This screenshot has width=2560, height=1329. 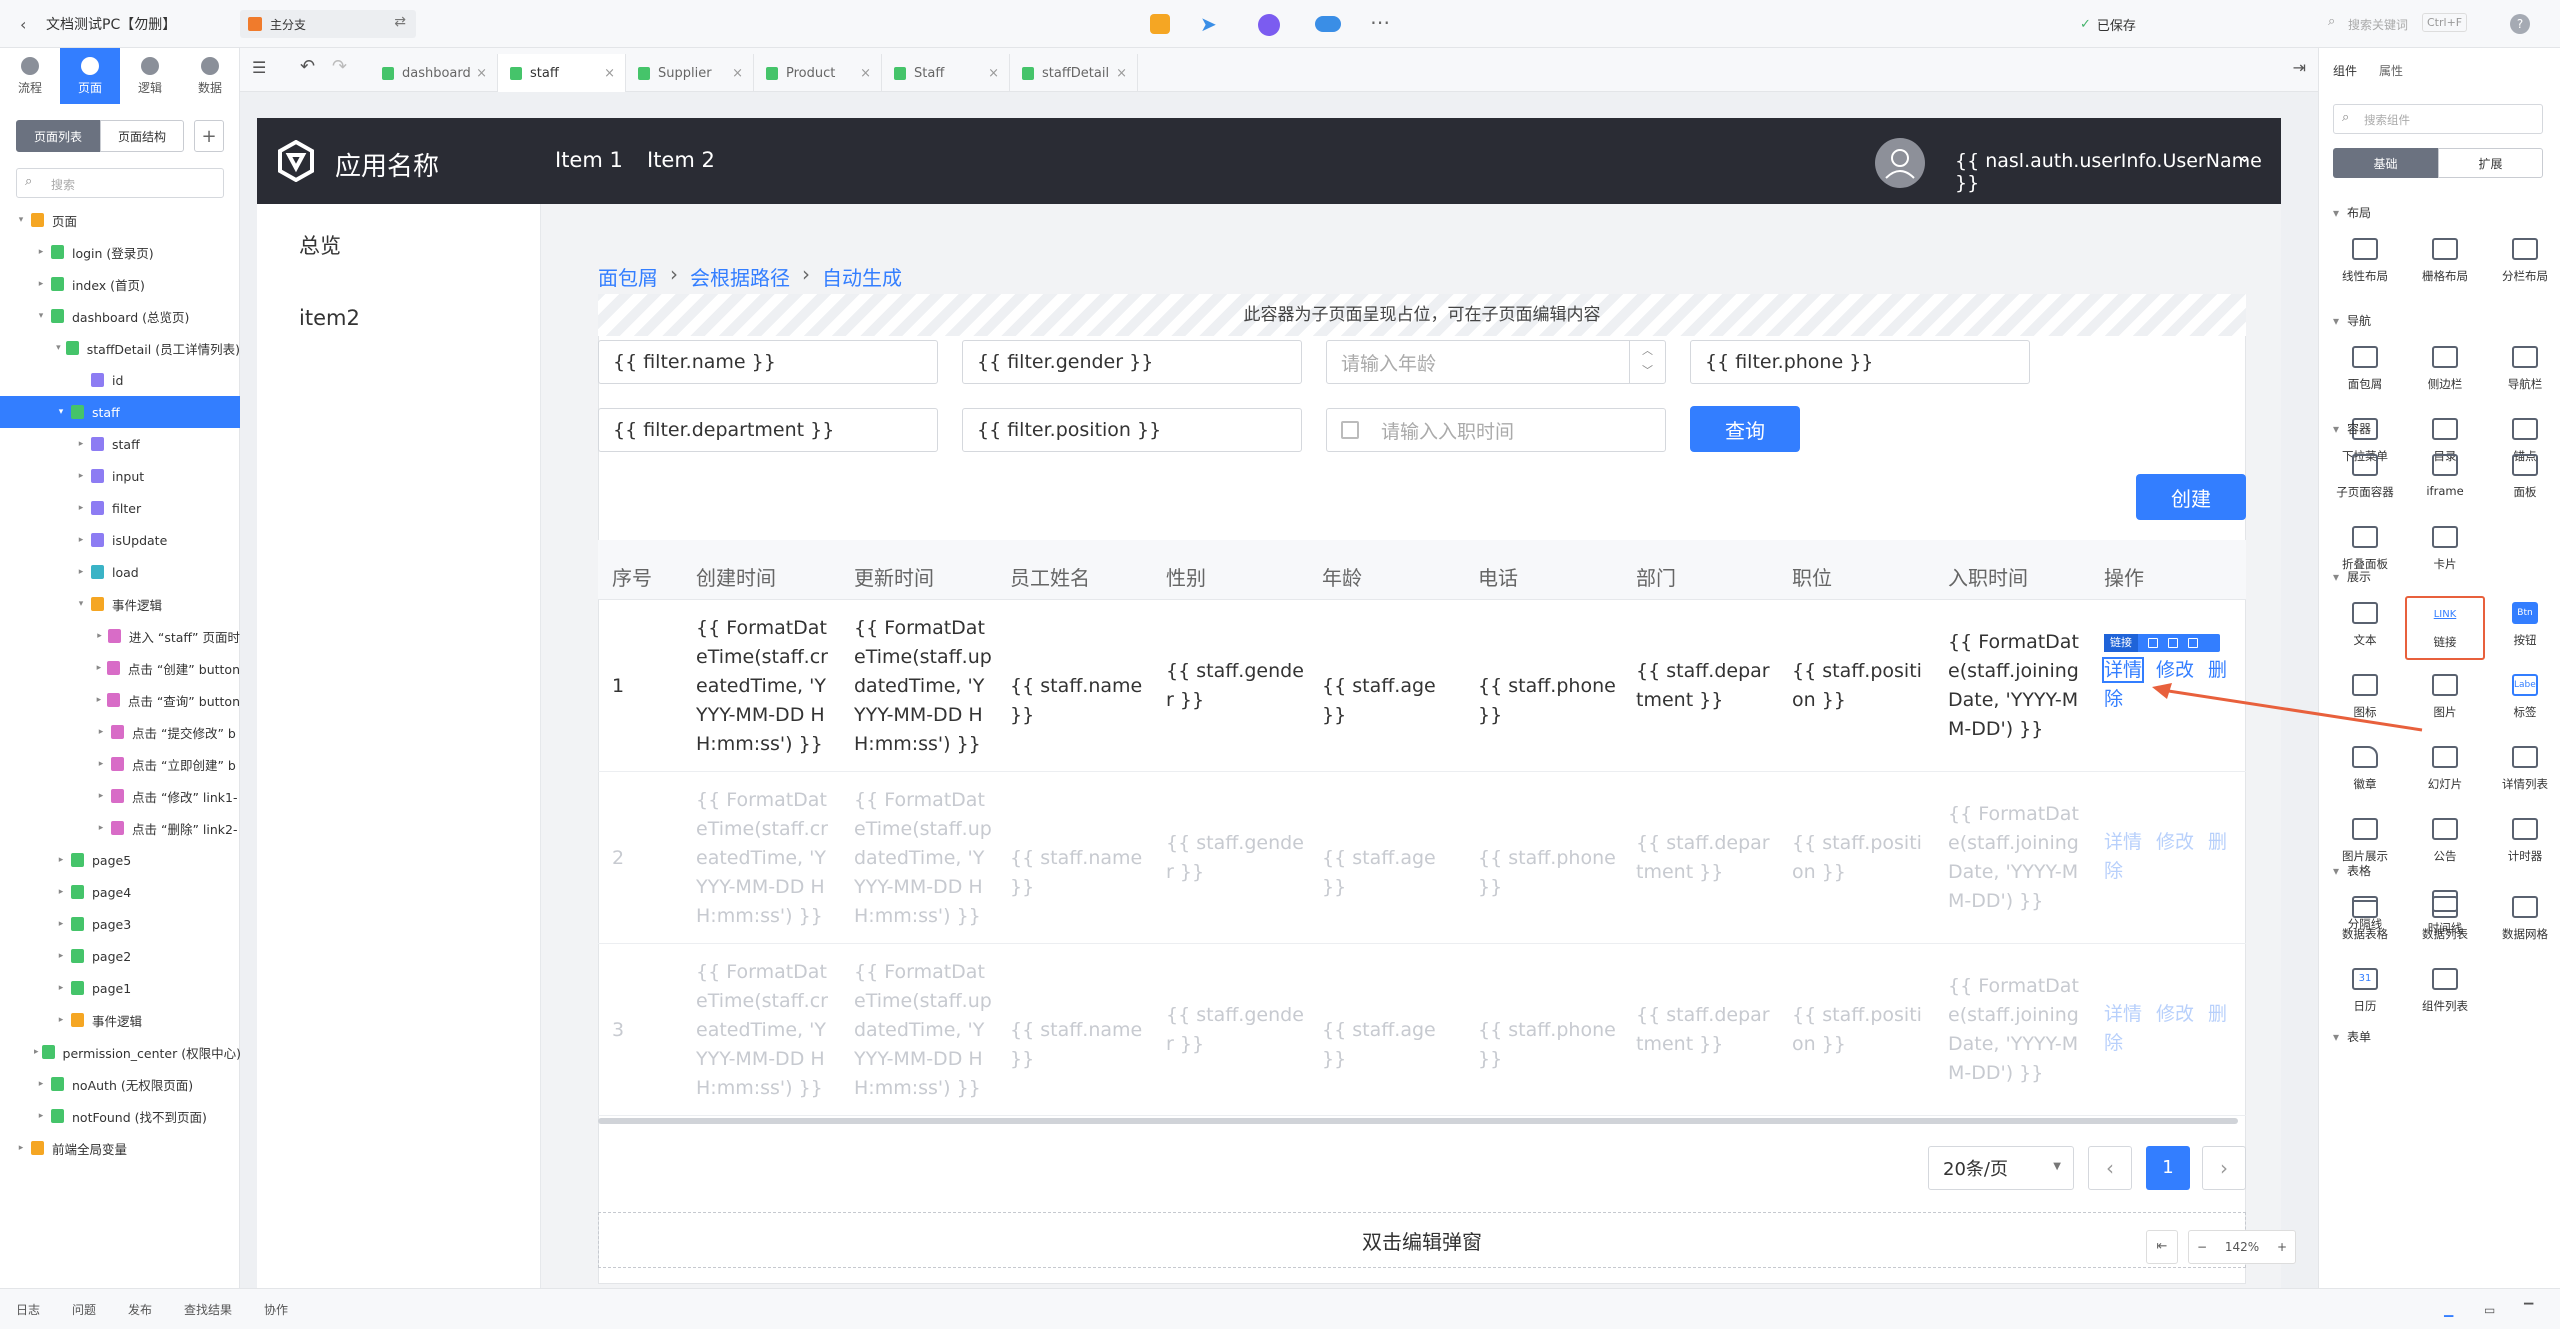 What do you see at coordinates (120, 1148) in the screenshot?
I see `tree-item: ▸ 前端全局变量` at bounding box center [120, 1148].